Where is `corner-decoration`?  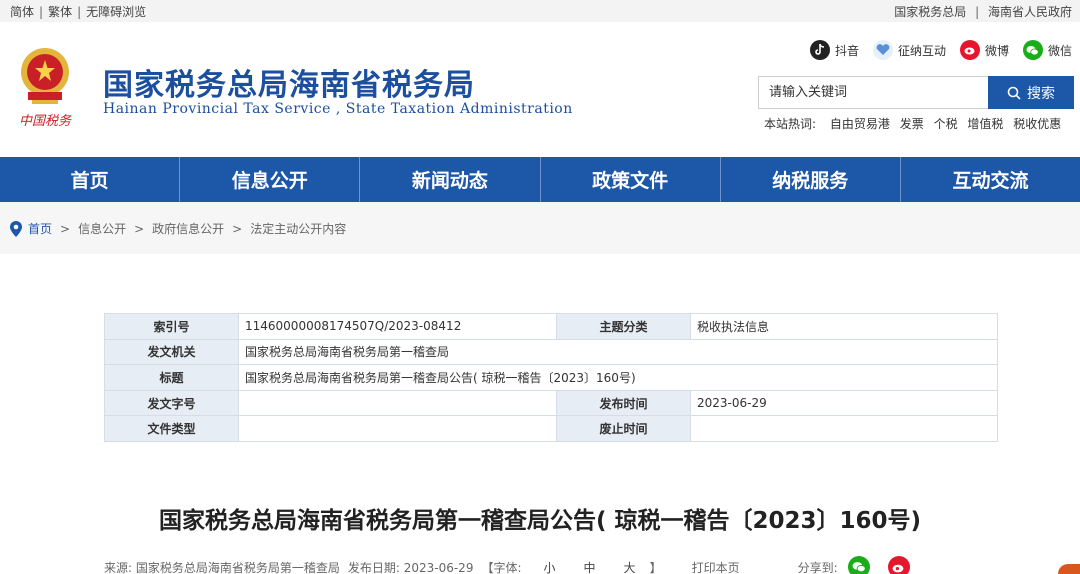
corner-decoration is located at coordinates (1069, 569).